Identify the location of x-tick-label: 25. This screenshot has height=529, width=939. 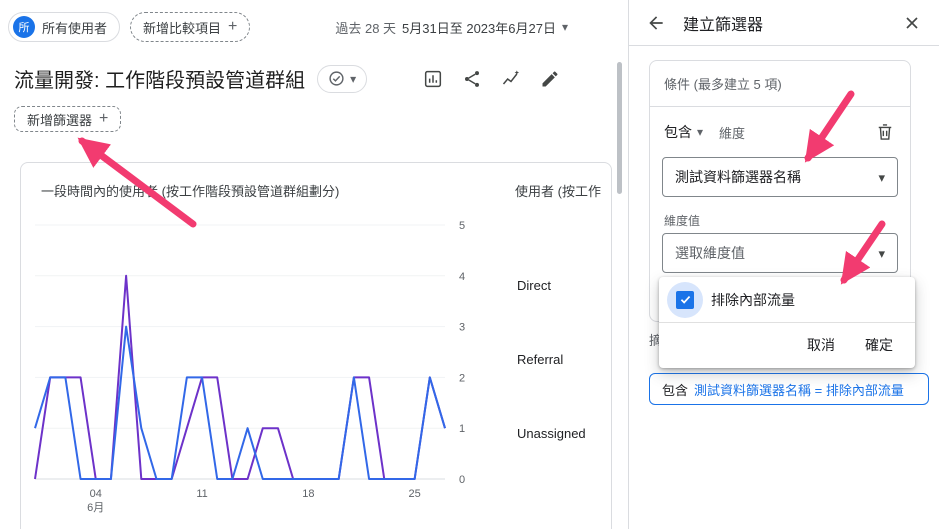
(415, 494).